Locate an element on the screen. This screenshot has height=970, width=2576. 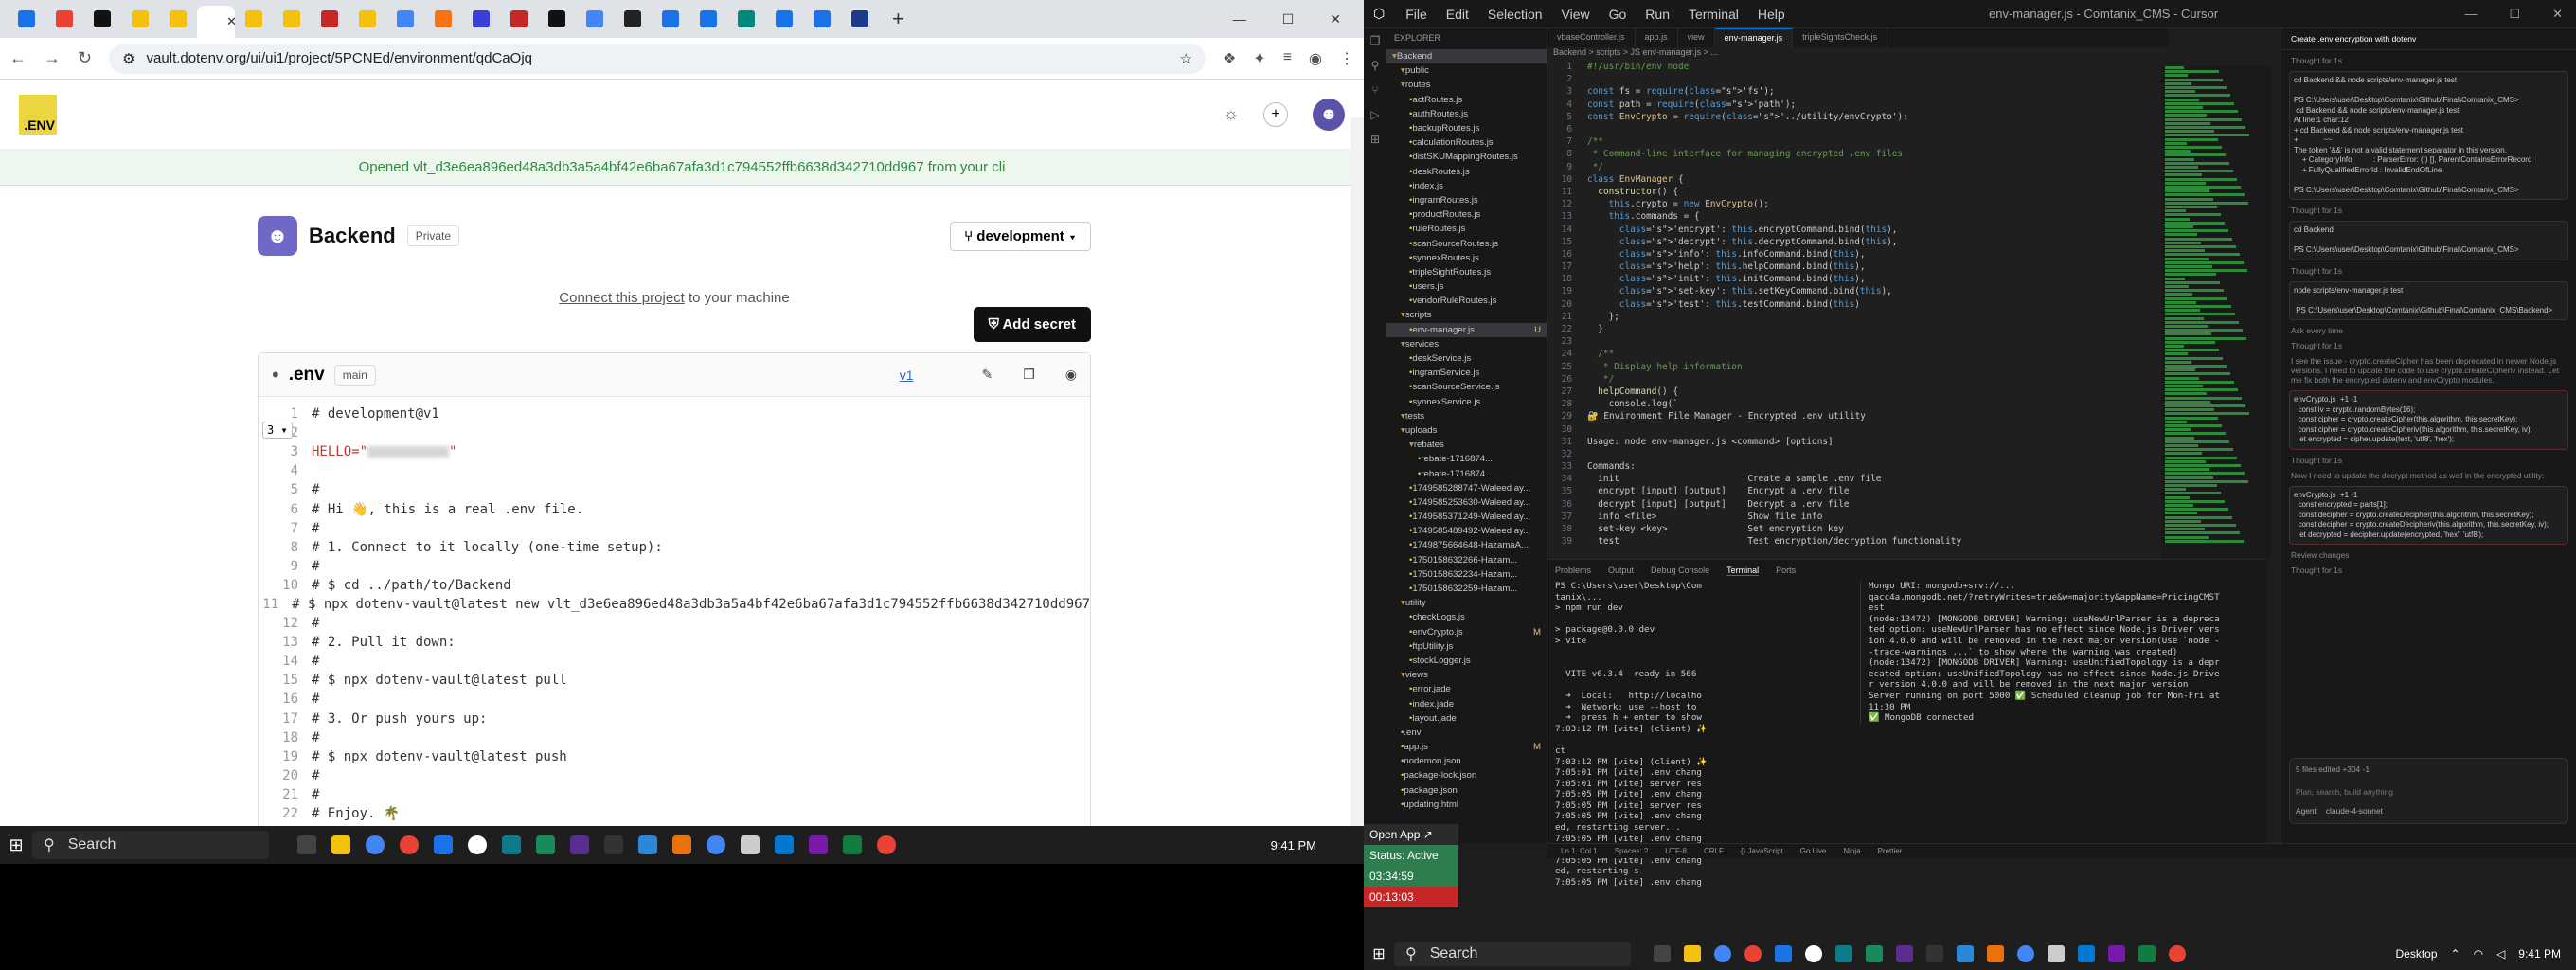
version-link: v1 is located at coordinates (907, 375).